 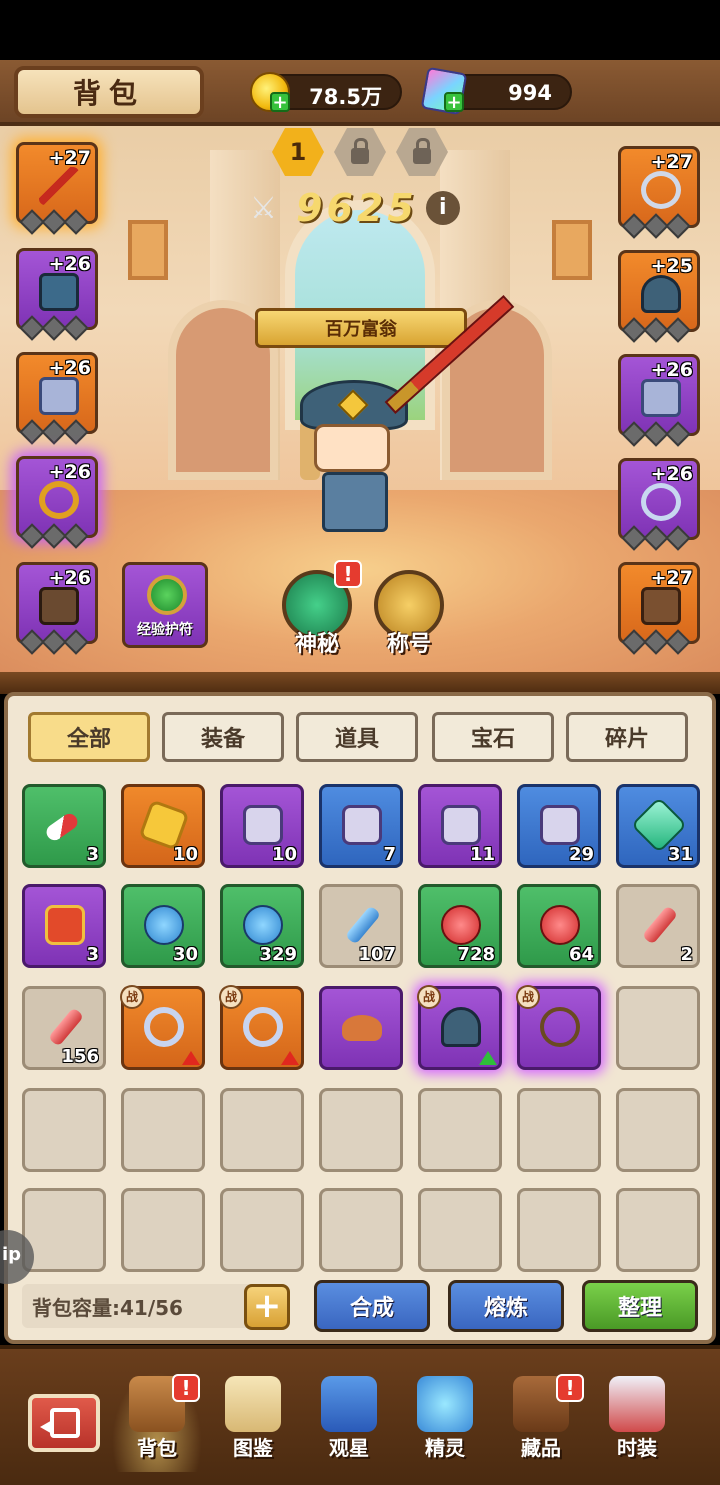 I want to click on crossed-swords-icon: ⚔, so click(x=263, y=208).